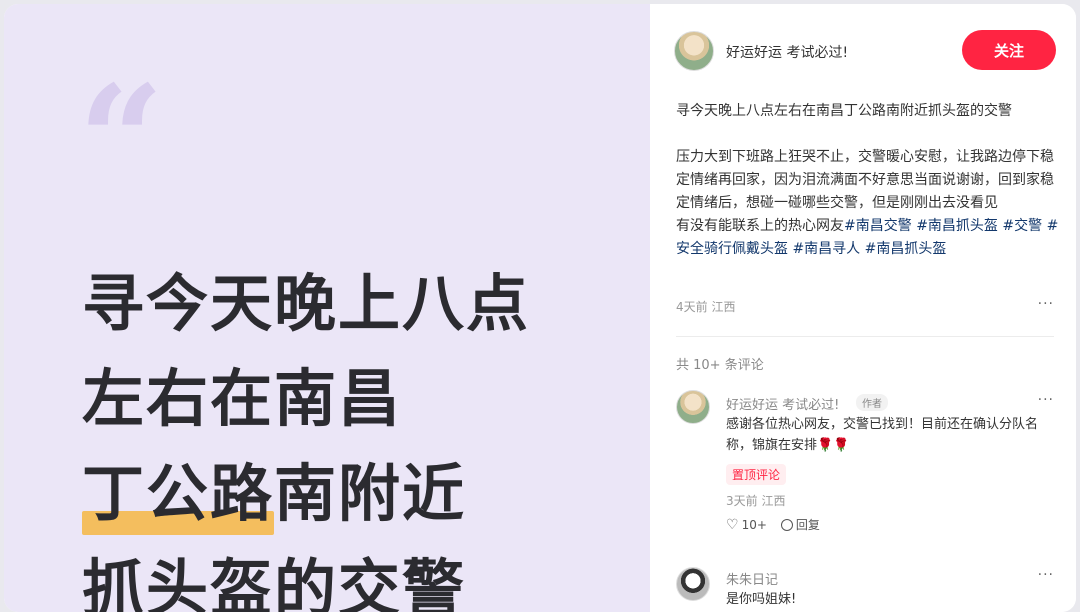  What do you see at coordinates (1046, 304) in the screenshot?
I see `post-more-icon: ···` at bounding box center [1046, 304].